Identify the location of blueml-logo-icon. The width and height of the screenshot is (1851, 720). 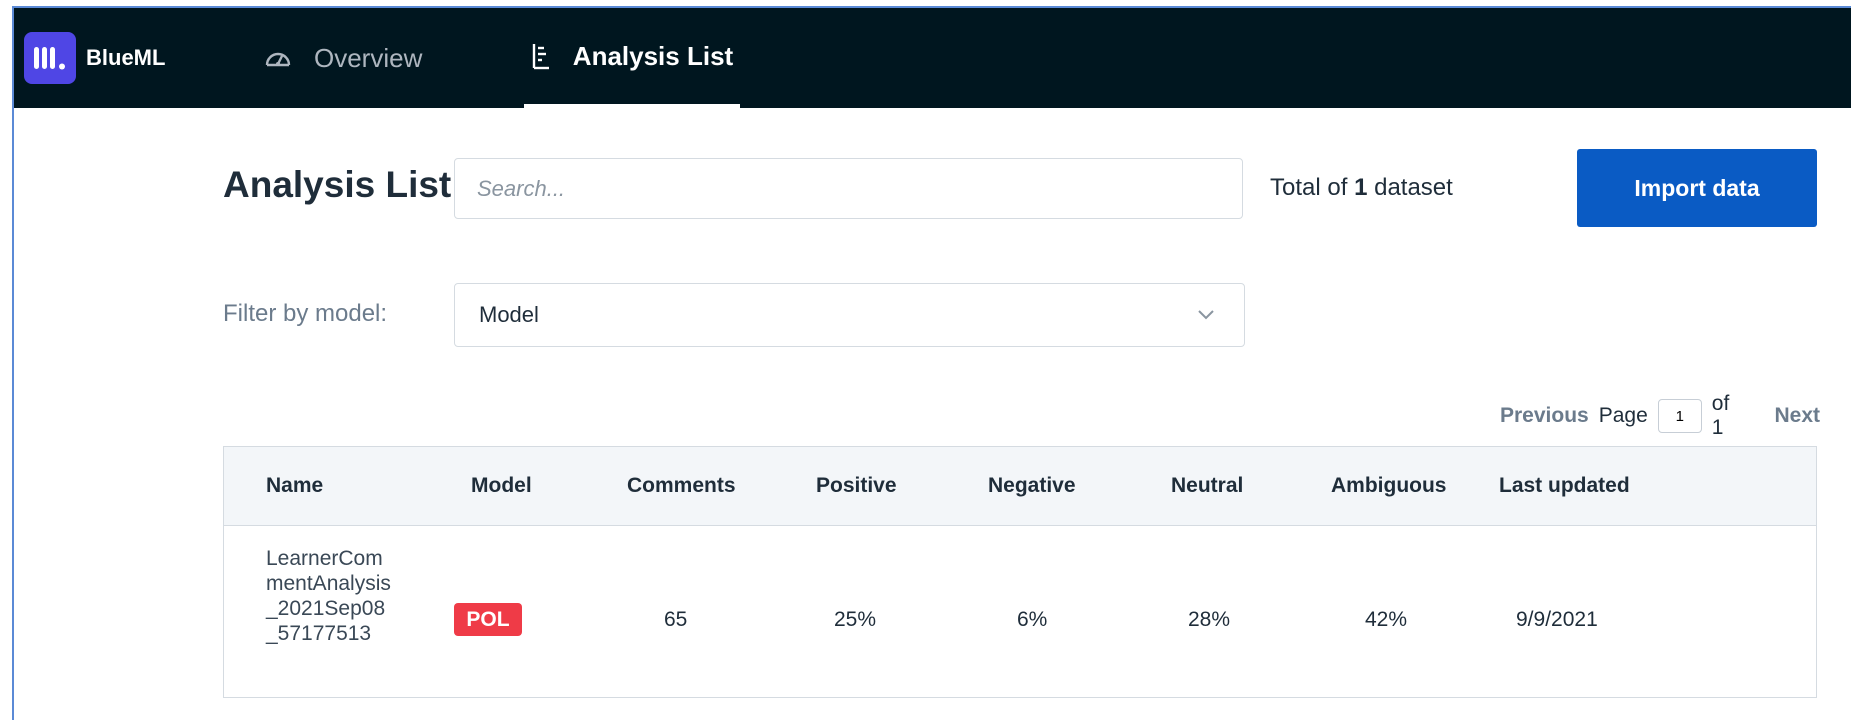
(50, 58).